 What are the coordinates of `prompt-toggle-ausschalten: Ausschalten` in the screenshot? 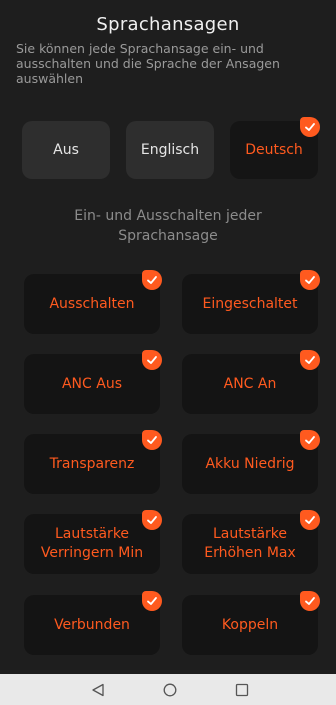 It's located at (93, 302).